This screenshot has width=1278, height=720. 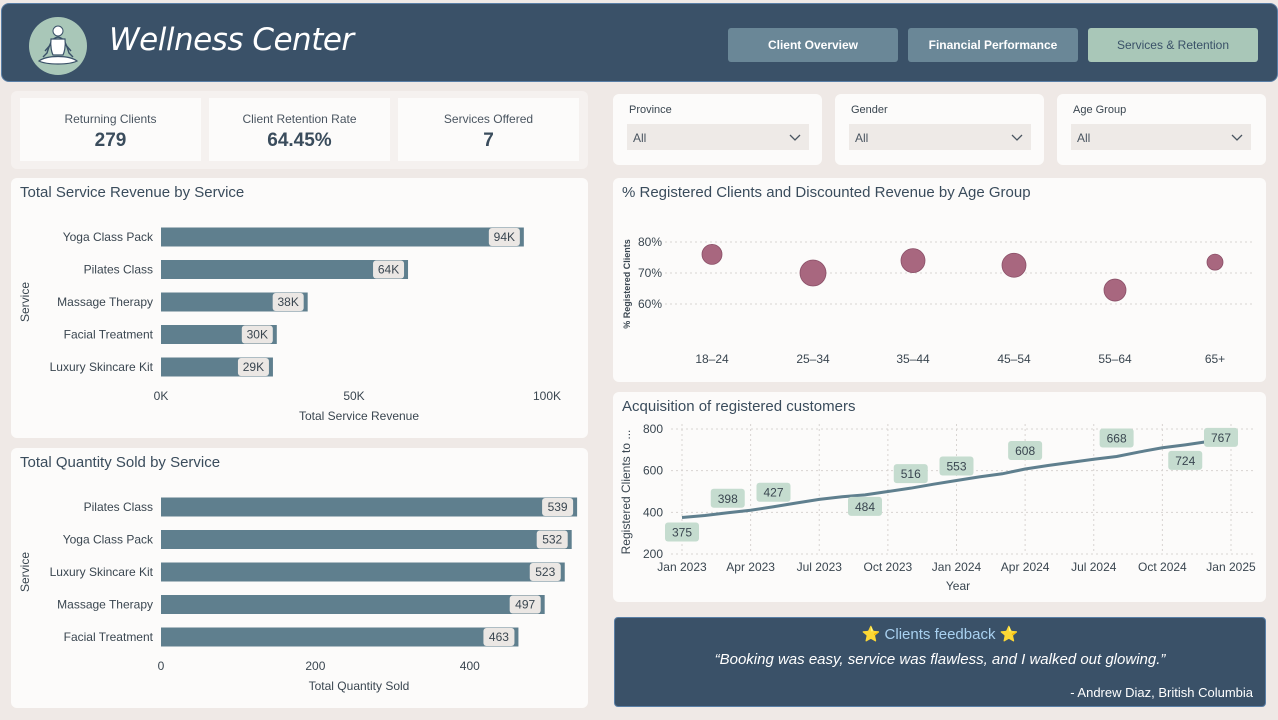 What do you see at coordinates (1014, 359) in the screenshot?
I see `x-tick-label: 45–54` at bounding box center [1014, 359].